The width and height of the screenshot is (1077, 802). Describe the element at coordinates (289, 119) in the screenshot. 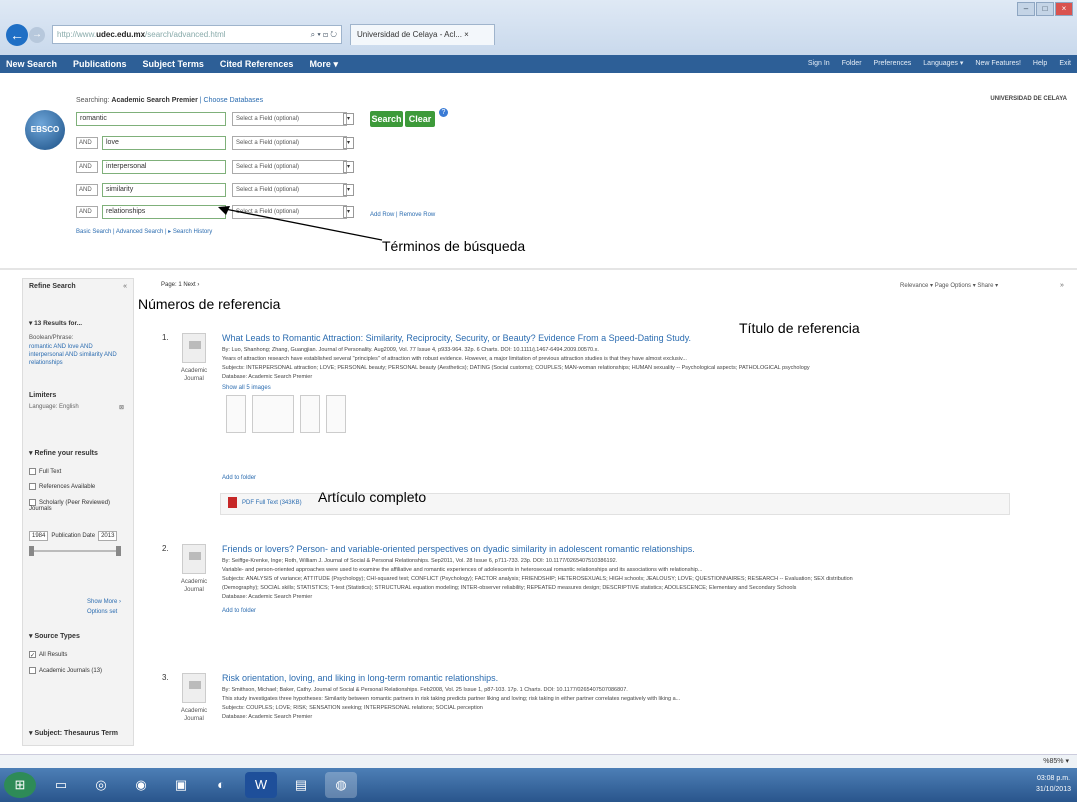

I see `field-select-1: Select a Field (optional)` at that location.